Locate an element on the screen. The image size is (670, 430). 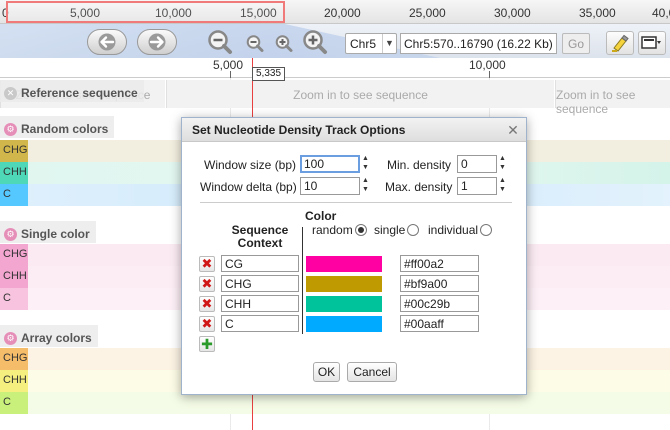
color-header: Color is located at coordinates (321, 216).